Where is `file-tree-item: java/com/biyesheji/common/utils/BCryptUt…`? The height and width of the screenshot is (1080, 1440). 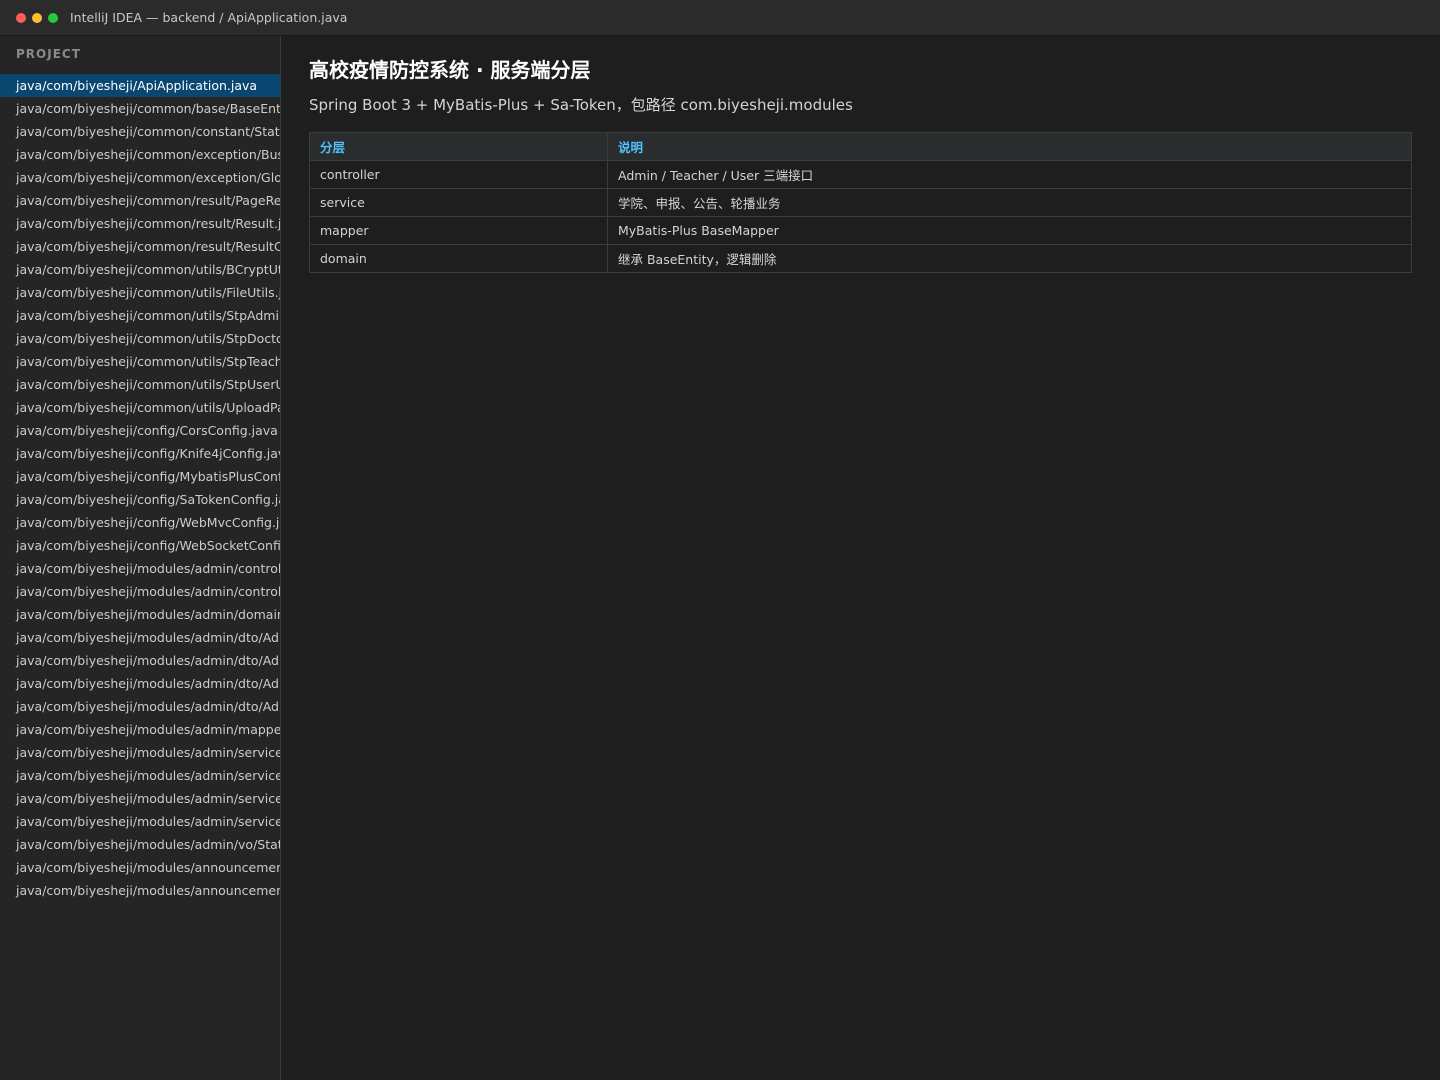
file-tree-item: java/com/biyesheji/common/utils/BCryptUt… is located at coordinates (140, 269).